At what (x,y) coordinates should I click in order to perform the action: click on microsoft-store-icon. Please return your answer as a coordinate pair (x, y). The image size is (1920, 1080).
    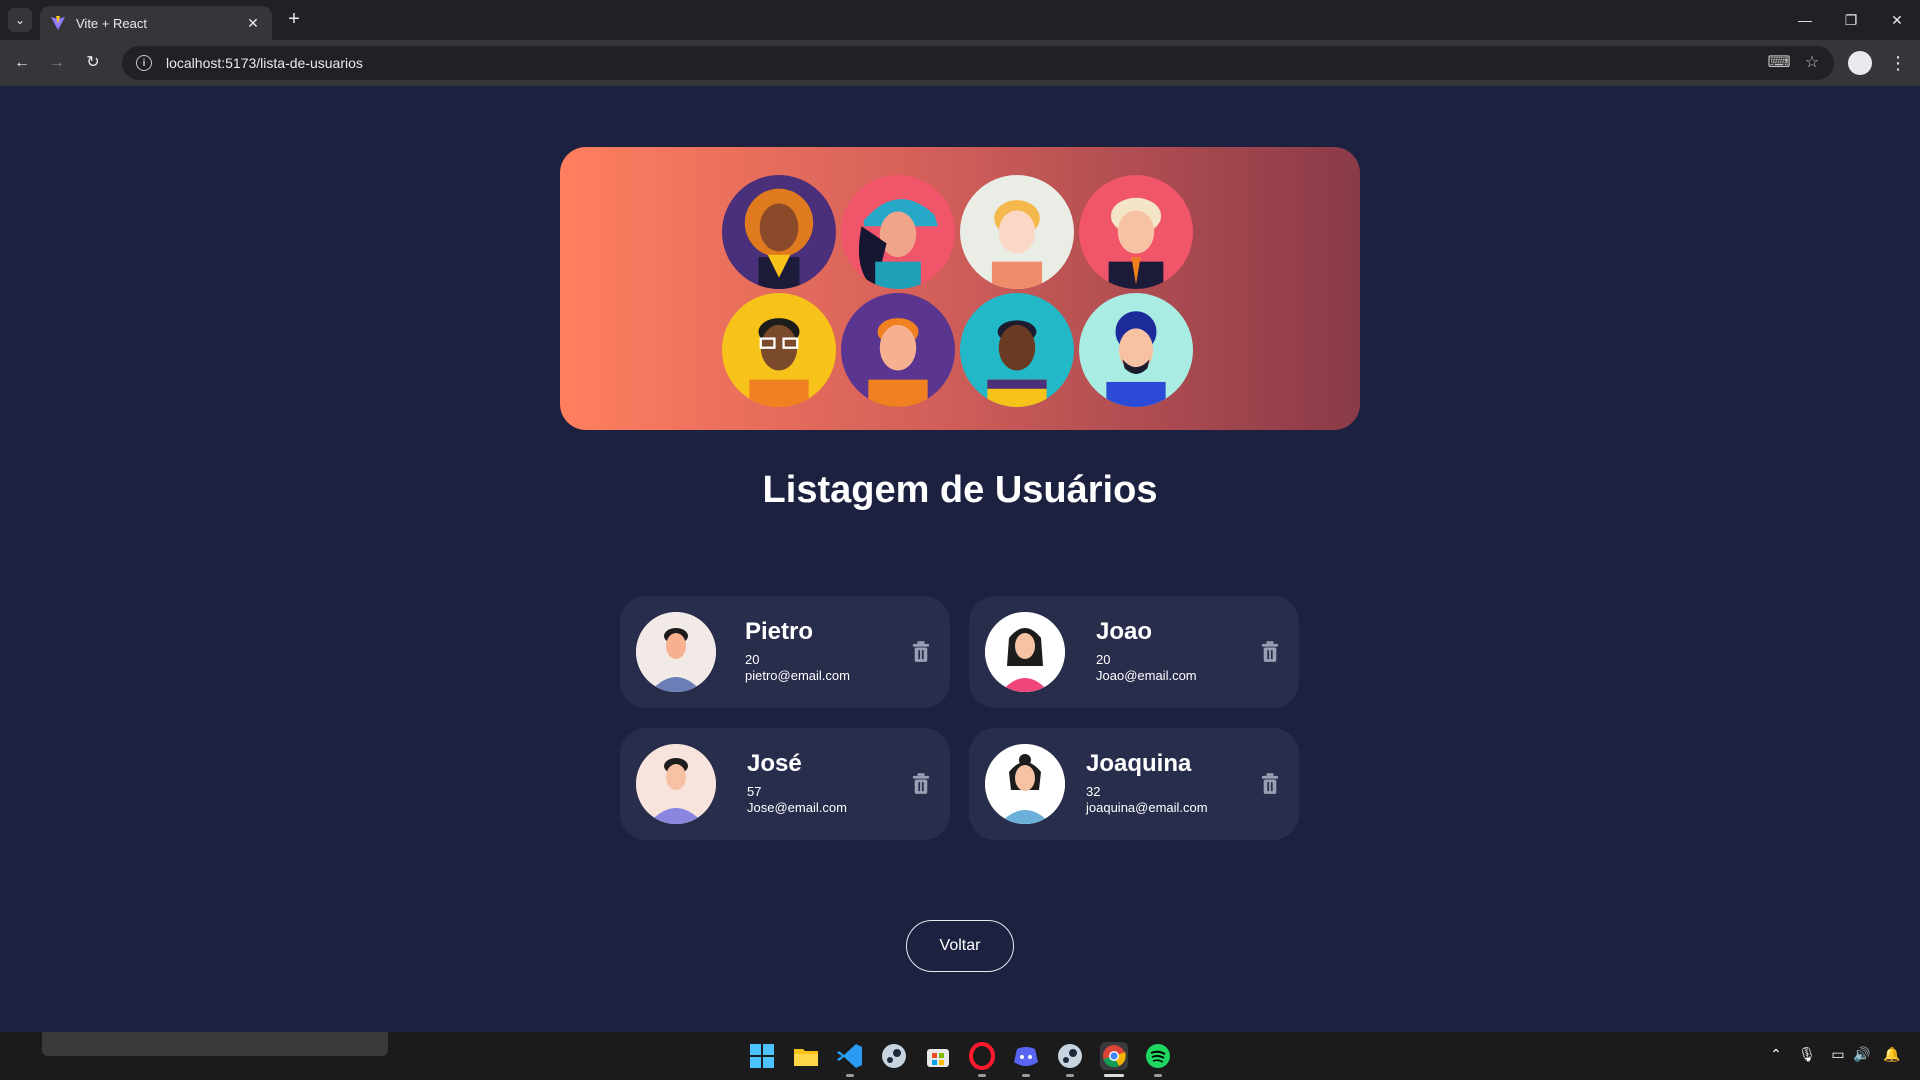
    Looking at the image, I should click on (938, 1056).